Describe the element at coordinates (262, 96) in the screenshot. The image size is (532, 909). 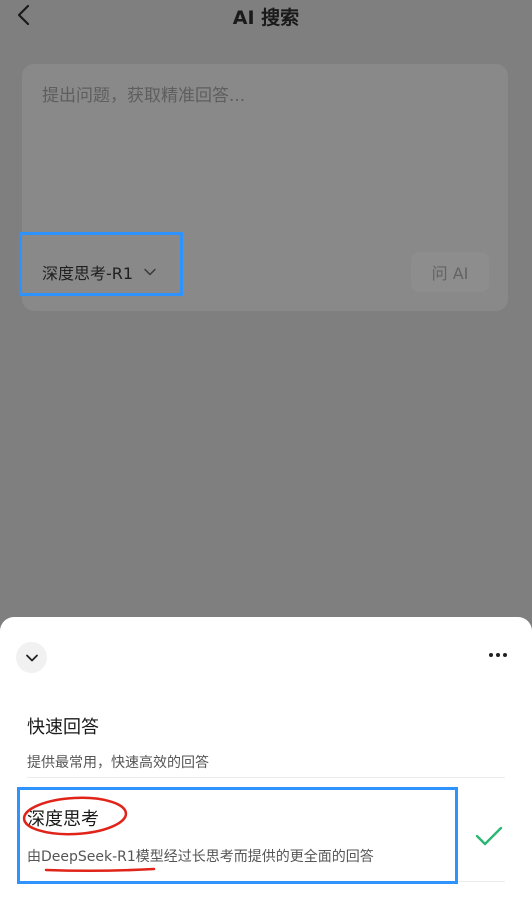
I see `question-input` at that location.